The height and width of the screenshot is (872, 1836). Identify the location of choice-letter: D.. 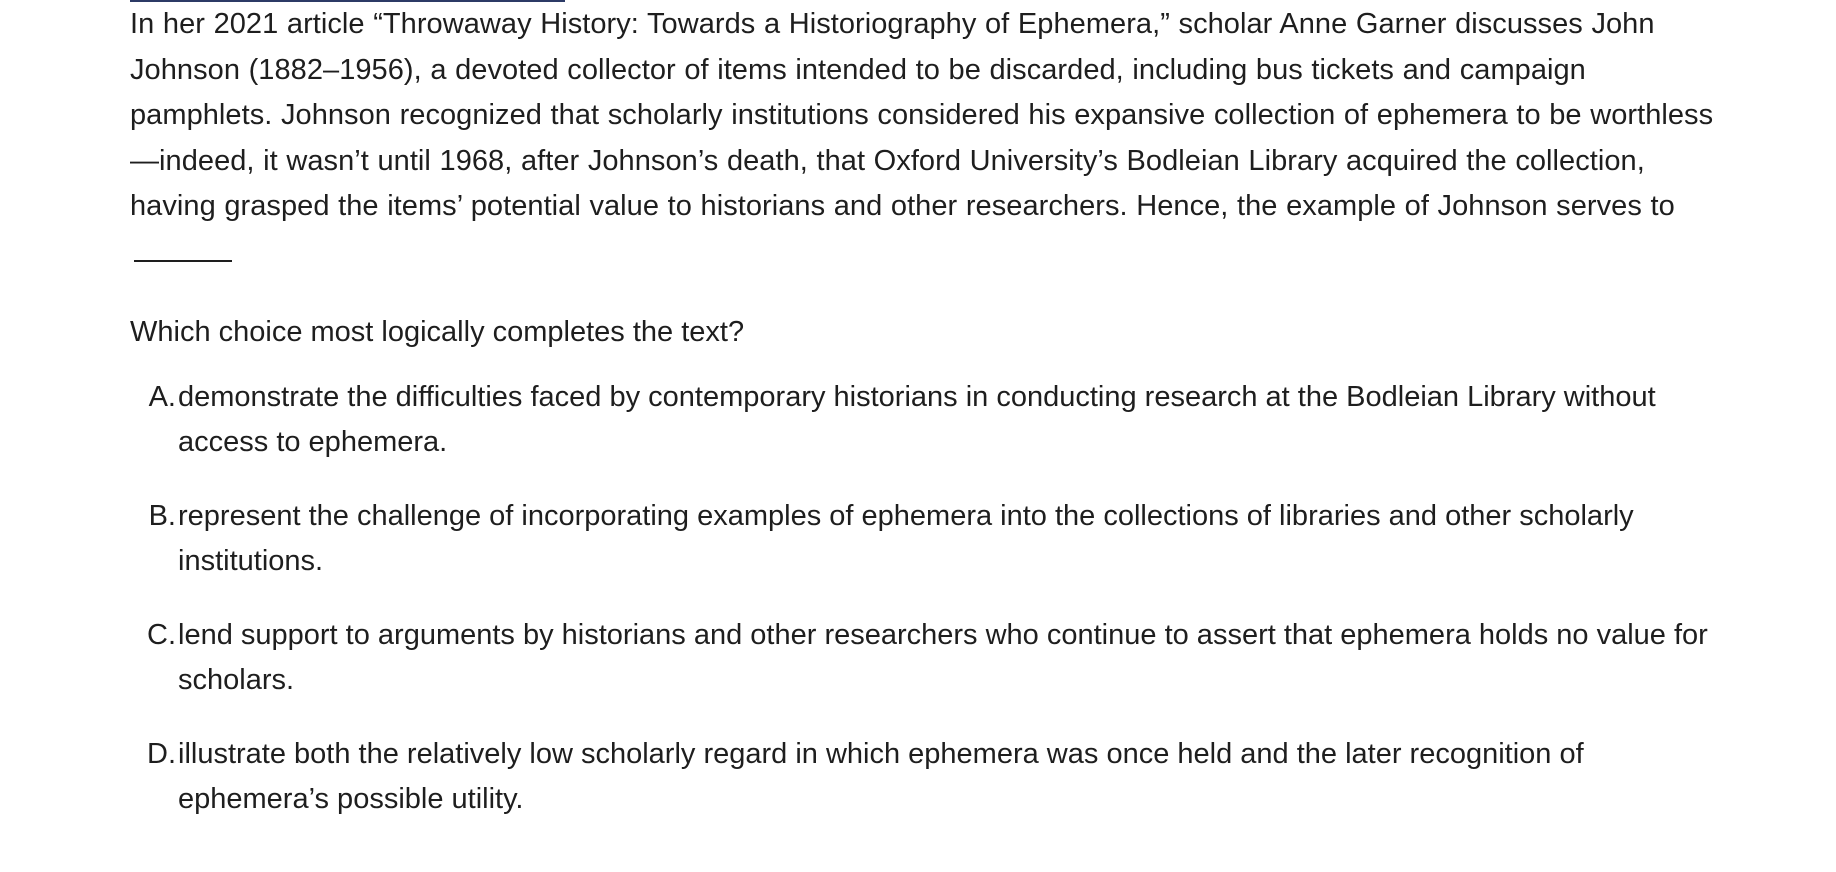
(161, 753).